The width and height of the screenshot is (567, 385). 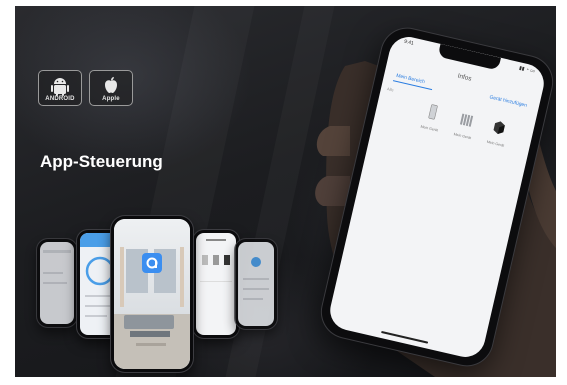 I want to click on phone-notch, so click(x=469, y=57).